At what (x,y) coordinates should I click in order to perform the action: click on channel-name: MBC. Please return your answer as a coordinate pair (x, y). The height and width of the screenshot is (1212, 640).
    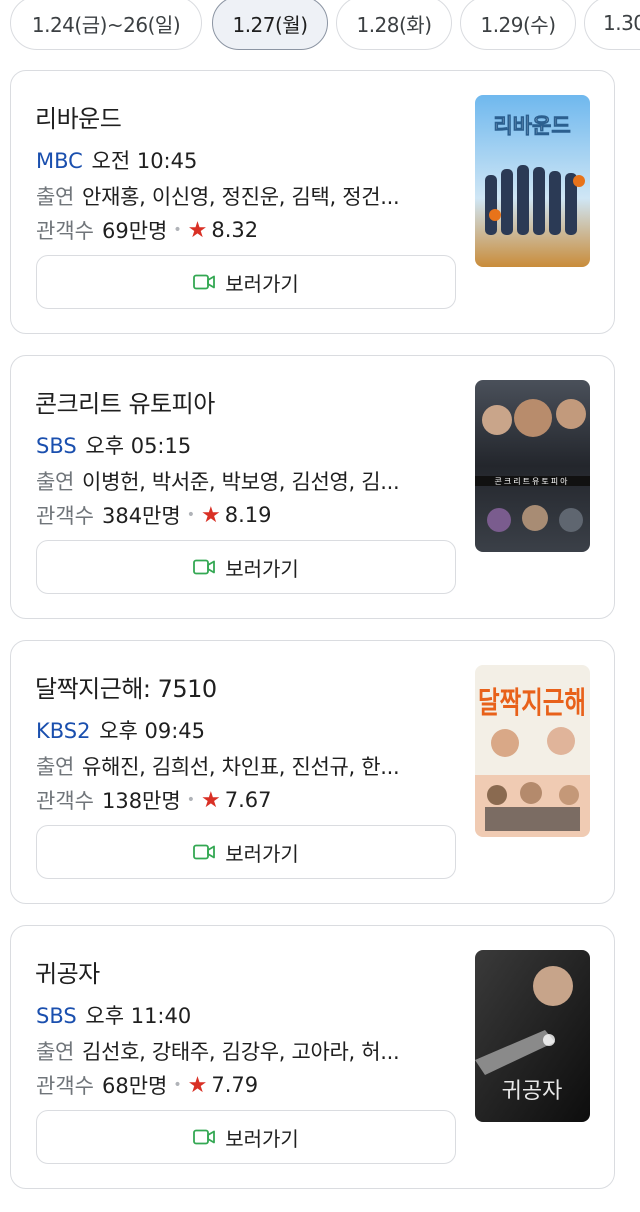
    Looking at the image, I should click on (59, 161).